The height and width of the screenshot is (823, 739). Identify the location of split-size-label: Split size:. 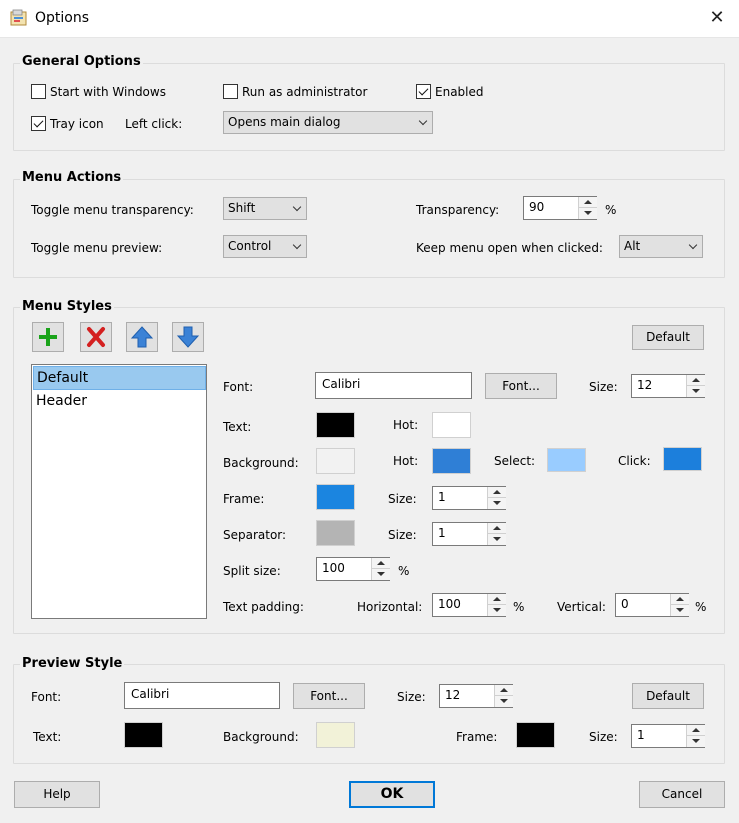
(252, 571).